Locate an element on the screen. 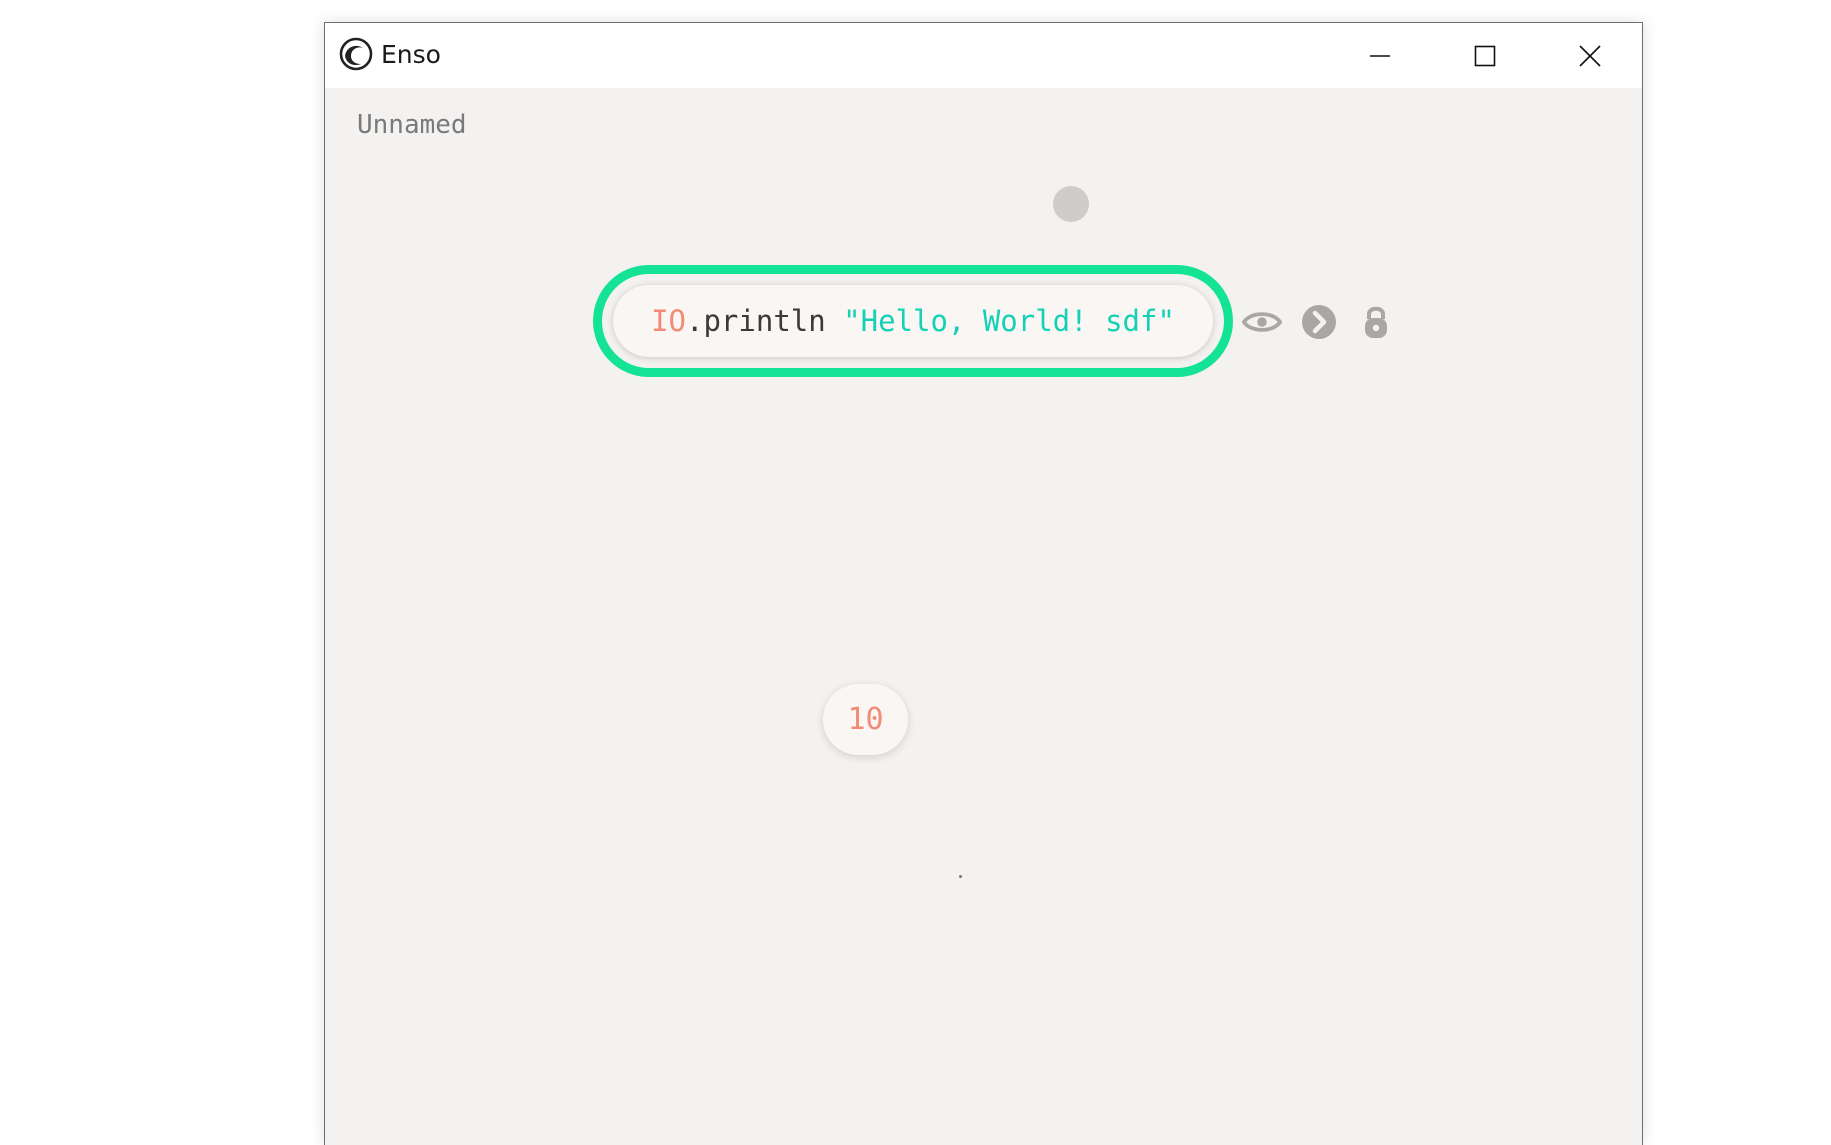 The width and height of the screenshot is (1831, 1145). visualization-toggle-button is located at coordinates (1262, 322).